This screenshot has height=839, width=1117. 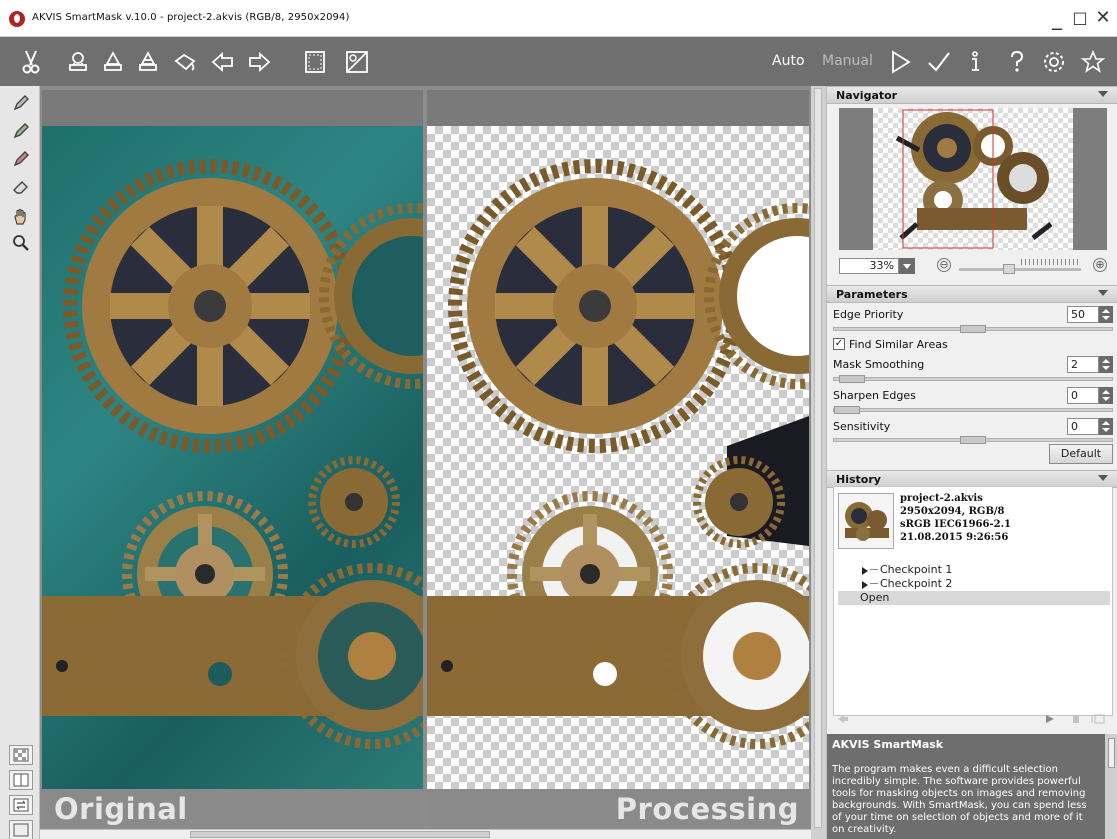 What do you see at coordinates (259, 62) in the screenshot?
I see `redo-arrow-icon` at bounding box center [259, 62].